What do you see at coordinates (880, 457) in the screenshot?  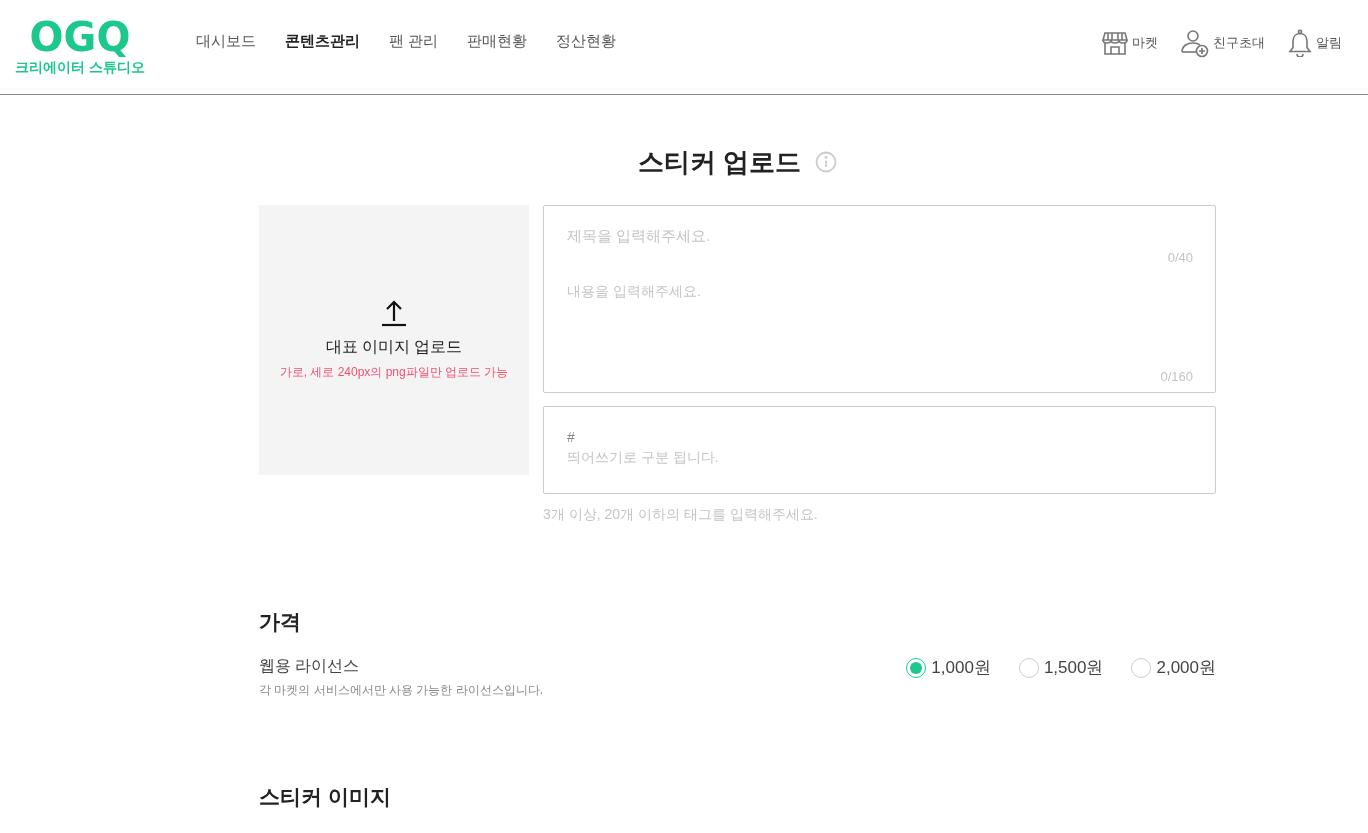 I see `tags-input: 띄어쓰기로 구분 됩니다.` at bounding box center [880, 457].